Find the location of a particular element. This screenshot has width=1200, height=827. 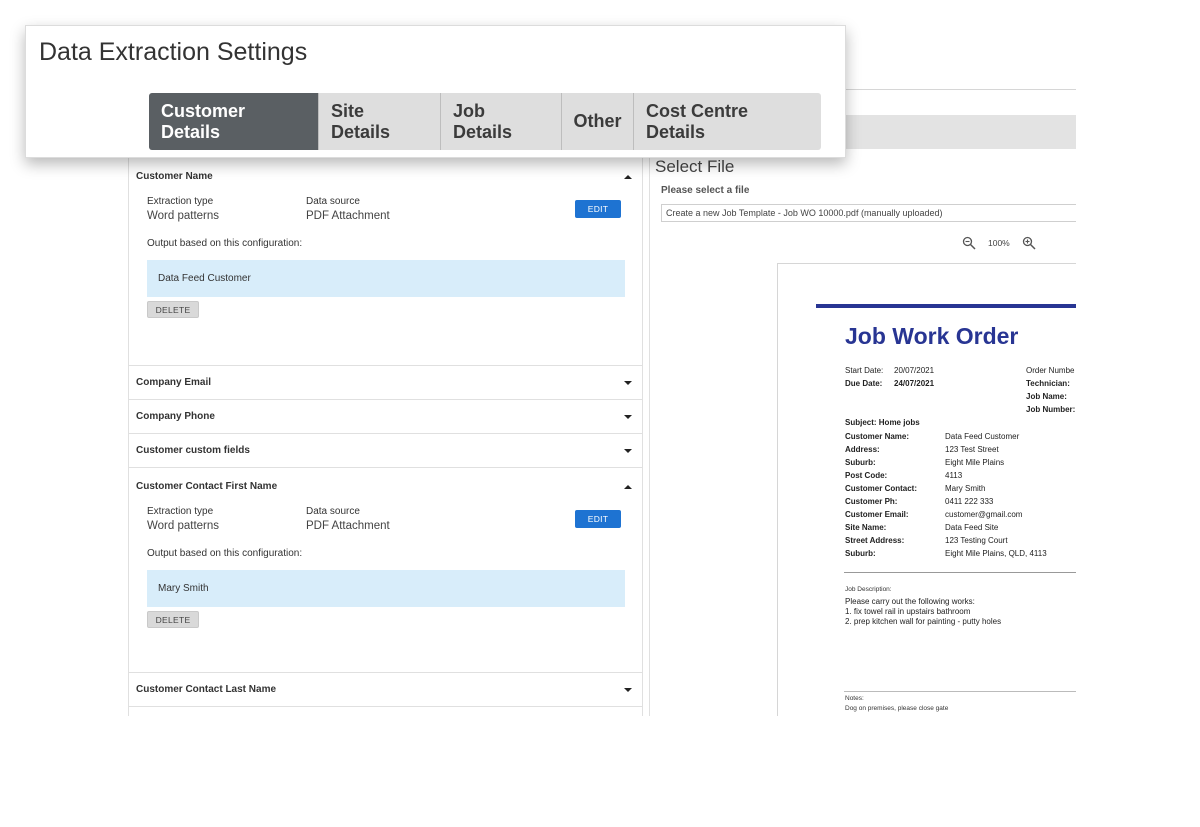

page-title: Data Extraction Settings is located at coordinates (173, 52).